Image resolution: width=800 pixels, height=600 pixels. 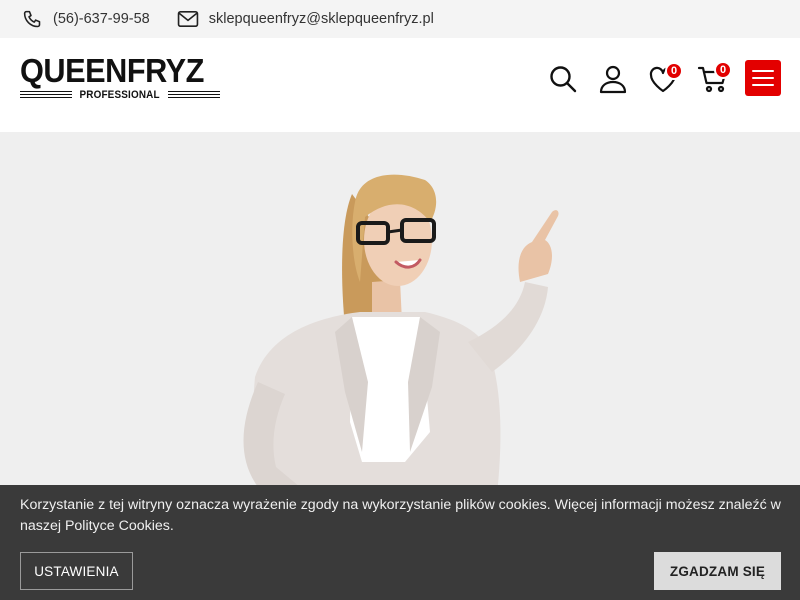 What do you see at coordinates (46, 94) in the screenshot?
I see `logo-lines-left` at bounding box center [46, 94].